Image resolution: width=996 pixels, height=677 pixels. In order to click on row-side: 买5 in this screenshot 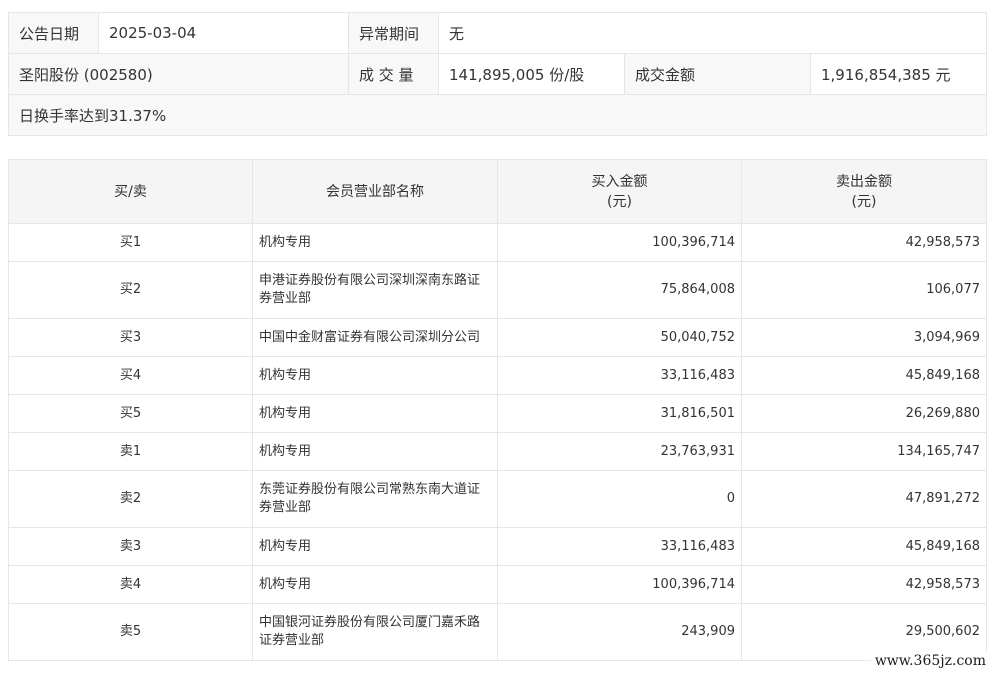, I will do `click(130, 413)`.